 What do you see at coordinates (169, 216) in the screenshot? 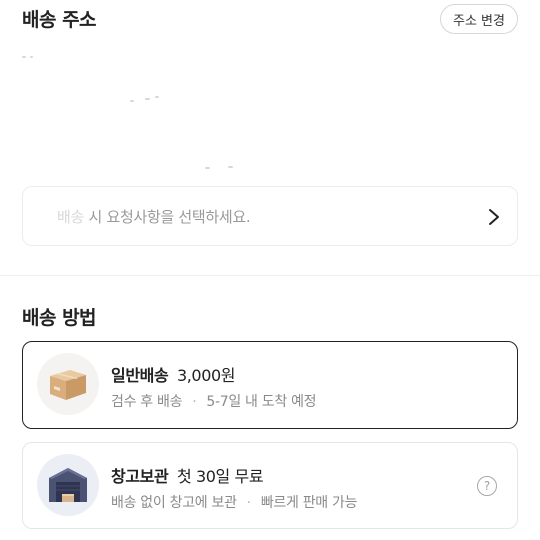
I see `delivery-request-label: 시 요청사항을 선택하세요.` at bounding box center [169, 216].